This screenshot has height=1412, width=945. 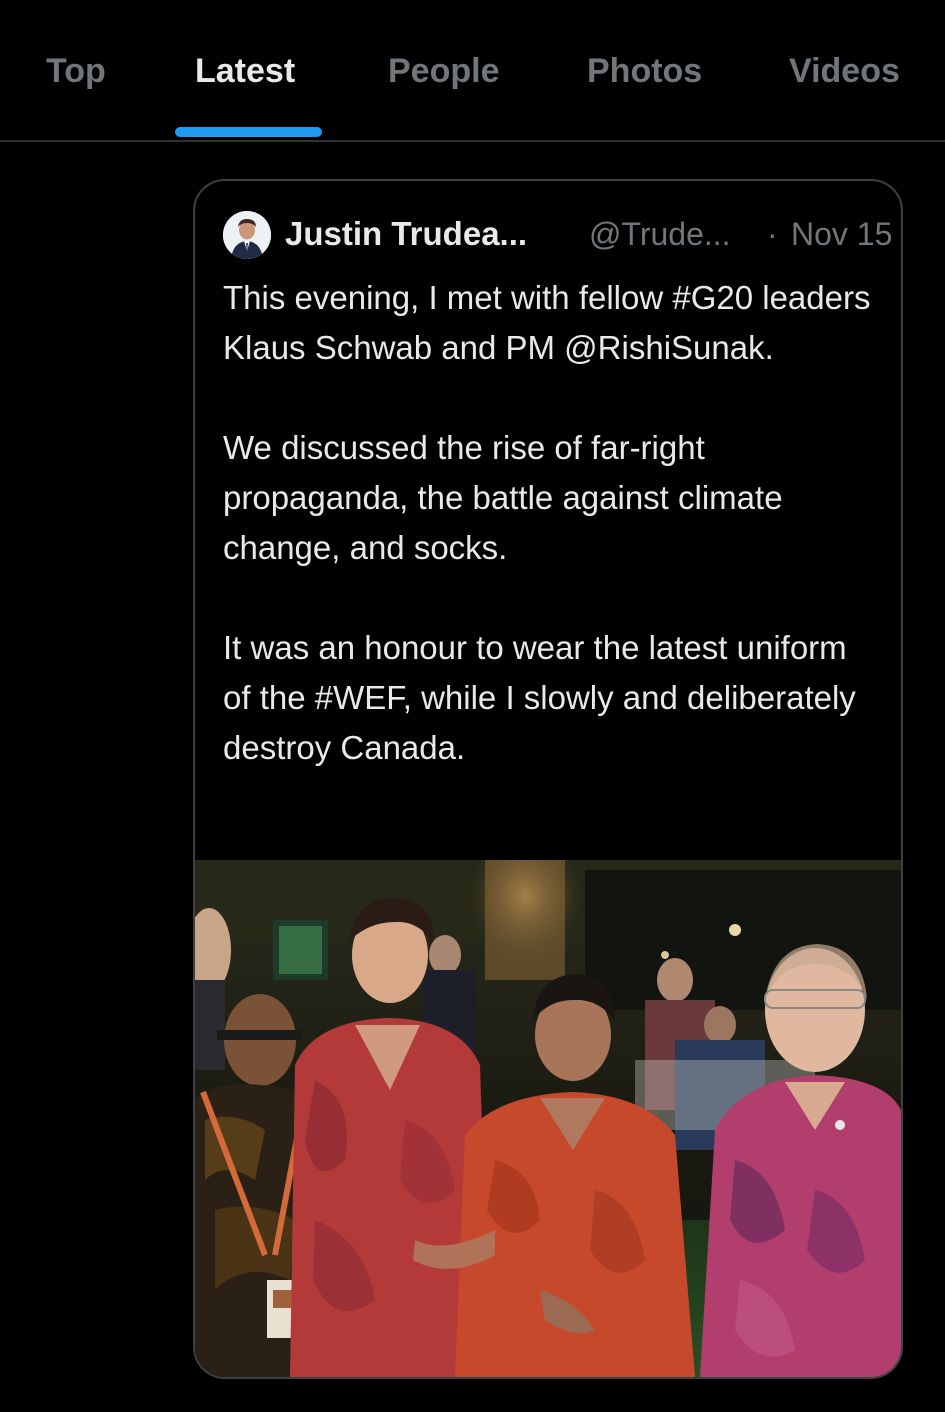 I want to click on profile-avatar-icon, so click(x=247, y=235).